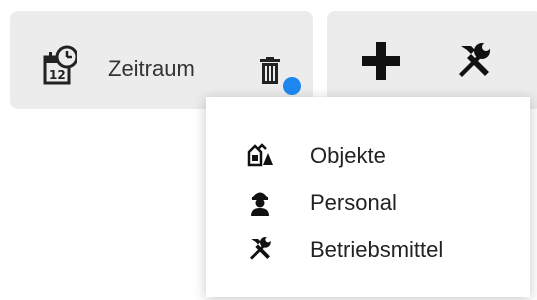 Image resolution: width=537 pixels, height=300 pixels. I want to click on menu-item-personal: Personal, so click(368, 202).